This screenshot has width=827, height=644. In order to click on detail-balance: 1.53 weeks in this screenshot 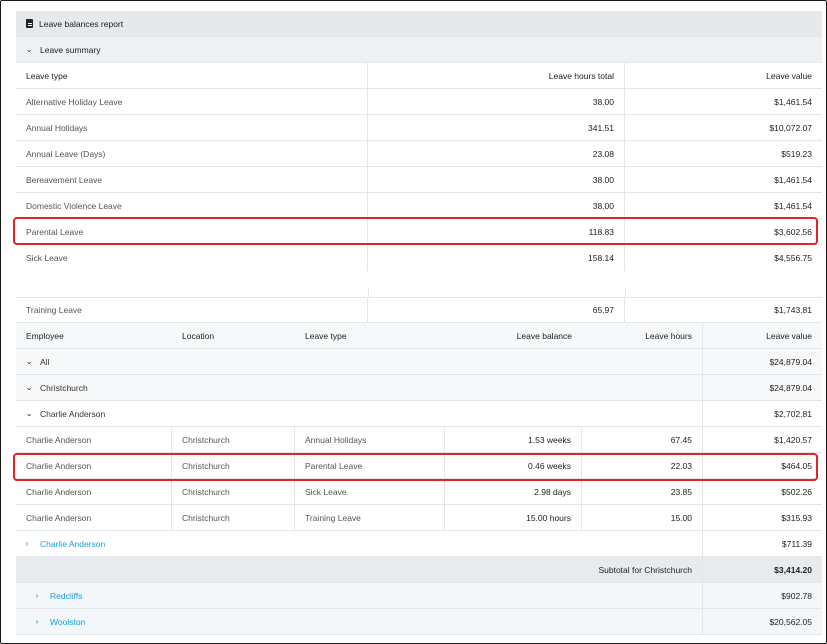, I will do `click(513, 439)`.